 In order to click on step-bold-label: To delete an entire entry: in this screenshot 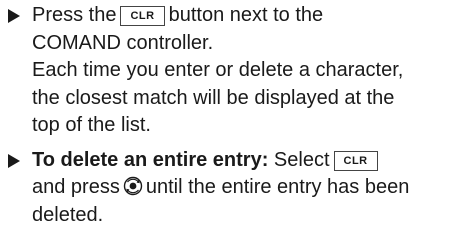, I will do `click(150, 159)`.